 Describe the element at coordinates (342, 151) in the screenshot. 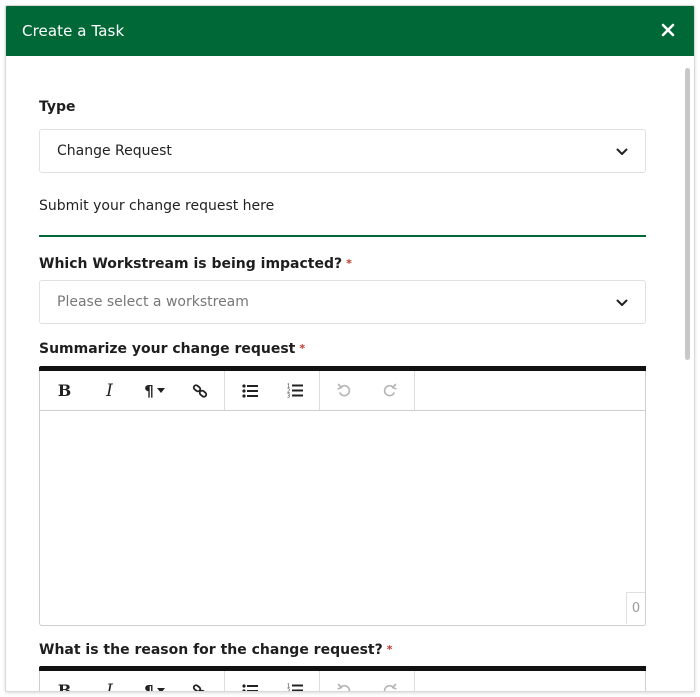

I see `type-select: Change Request` at that location.